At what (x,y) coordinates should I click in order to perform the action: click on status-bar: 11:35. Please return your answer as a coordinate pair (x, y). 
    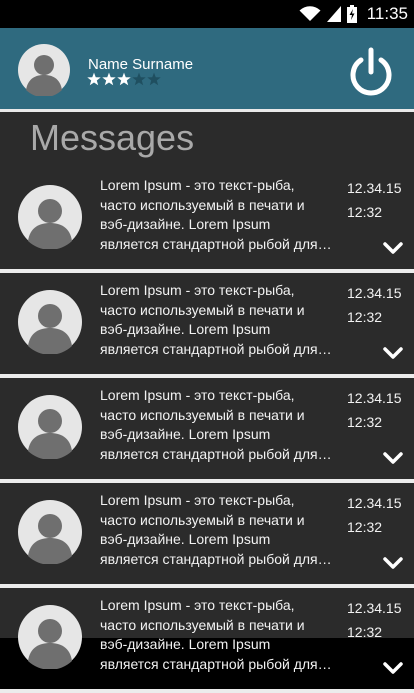
    Looking at the image, I should click on (207, 14).